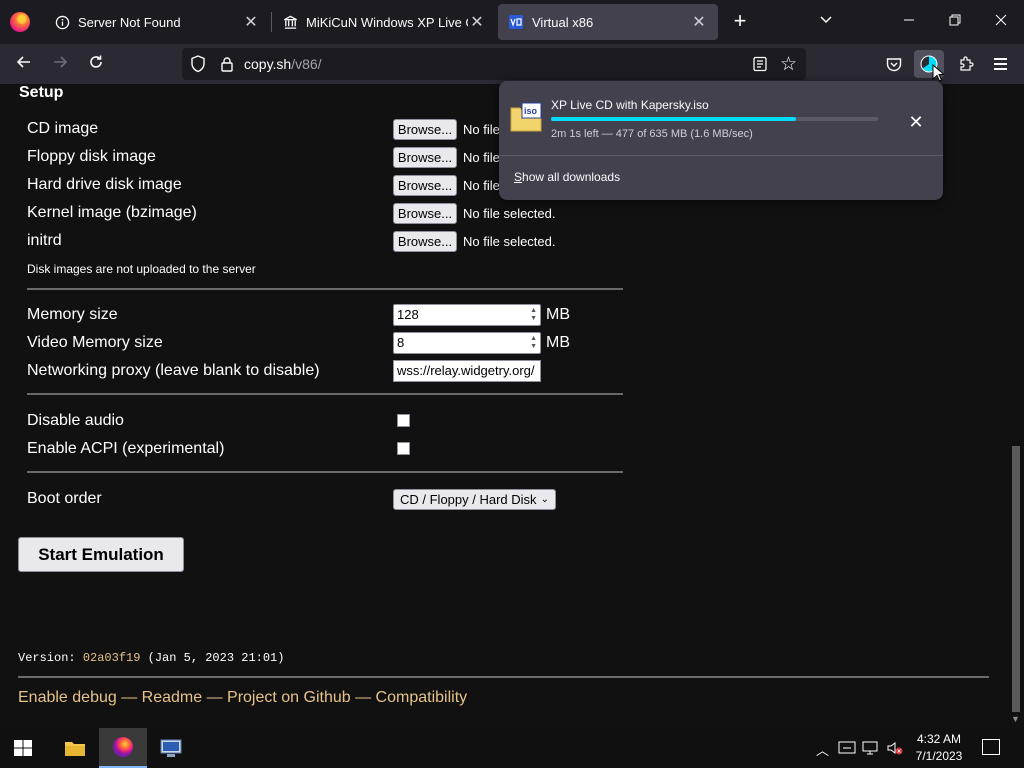 This screenshot has height=768, width=1024. Describe the element at coordinates (212, 658) in the screenshot. I see `version-date: (Jan 5, 2023 21:01)` at that location.